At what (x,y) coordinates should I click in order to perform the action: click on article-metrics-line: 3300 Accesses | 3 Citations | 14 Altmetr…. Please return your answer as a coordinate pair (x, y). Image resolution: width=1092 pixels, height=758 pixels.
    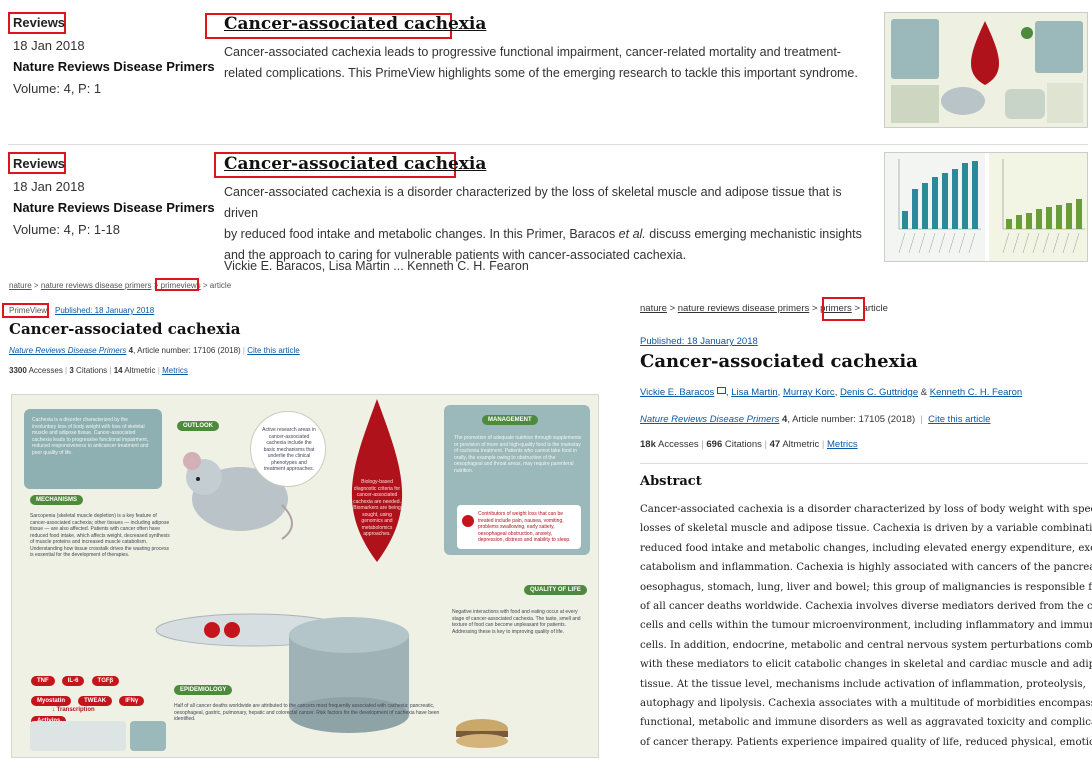
    Looking at the image, I should click on (98, 370).